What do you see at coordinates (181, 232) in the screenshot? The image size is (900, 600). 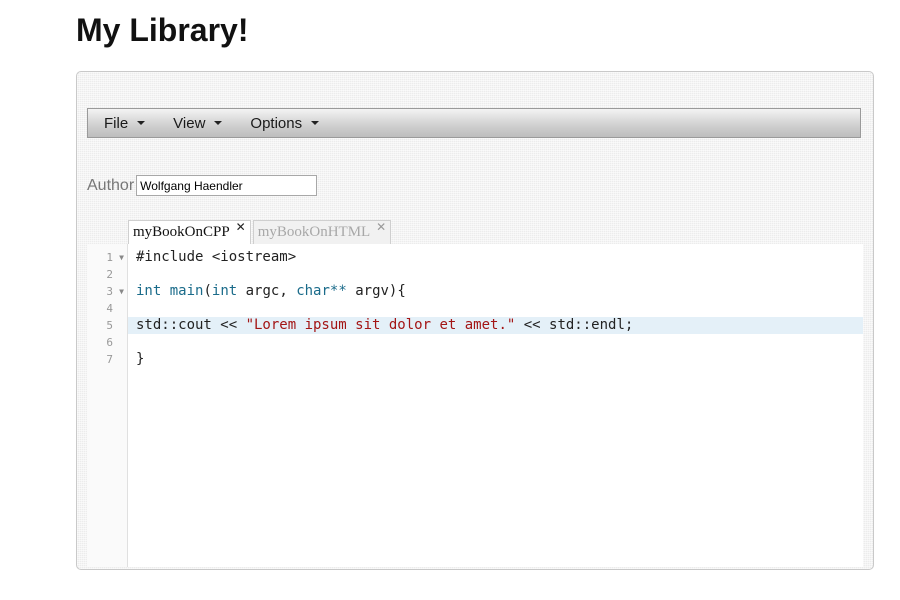 I see `tab-label: myBookOnCPP` at bounding box center [181, 232].